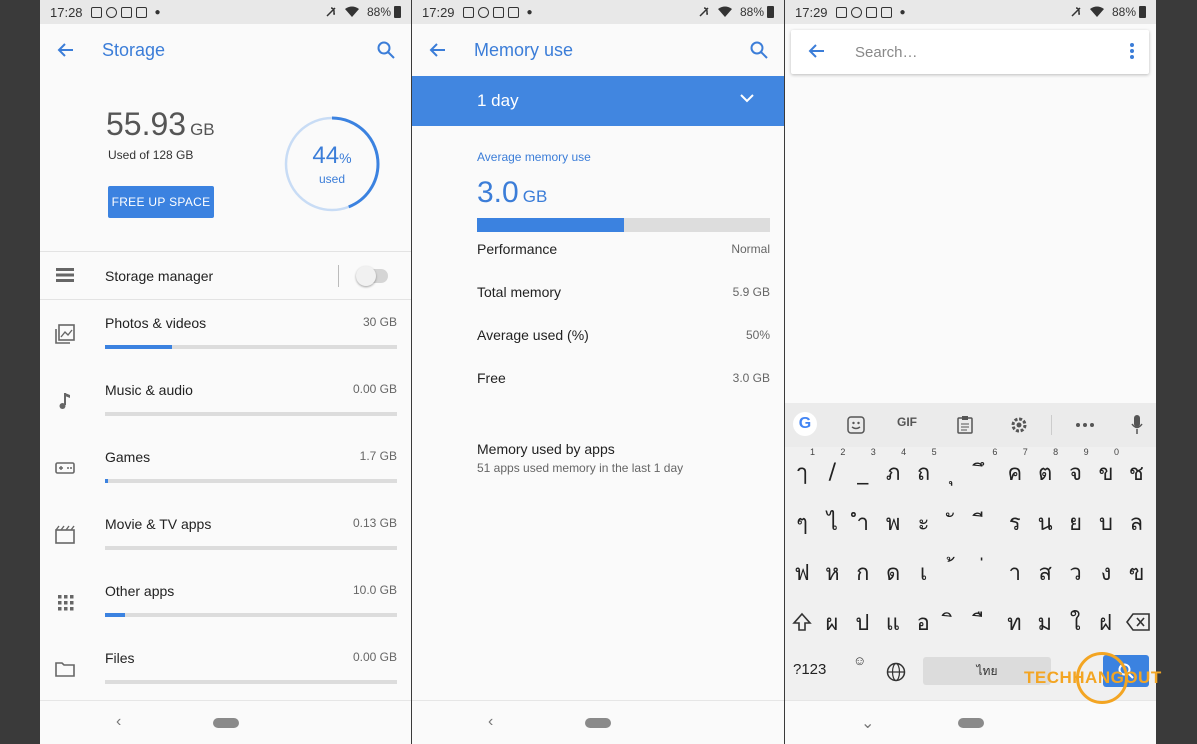  Describe the element at coordinates (893, 622) in the screenshot. I see `key: แ` at that location.